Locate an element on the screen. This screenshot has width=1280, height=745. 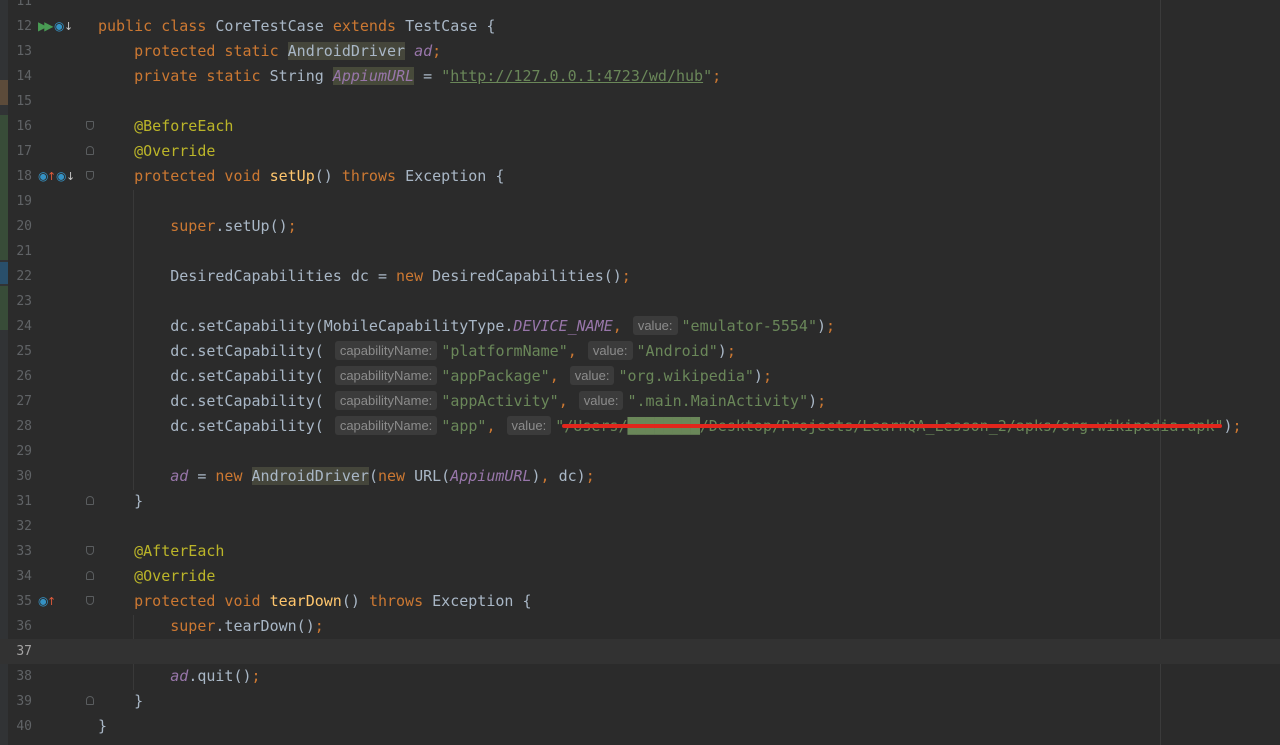
gutter-icons: ▶▶ ◉ ↓ is located at coordinates (58, 26).